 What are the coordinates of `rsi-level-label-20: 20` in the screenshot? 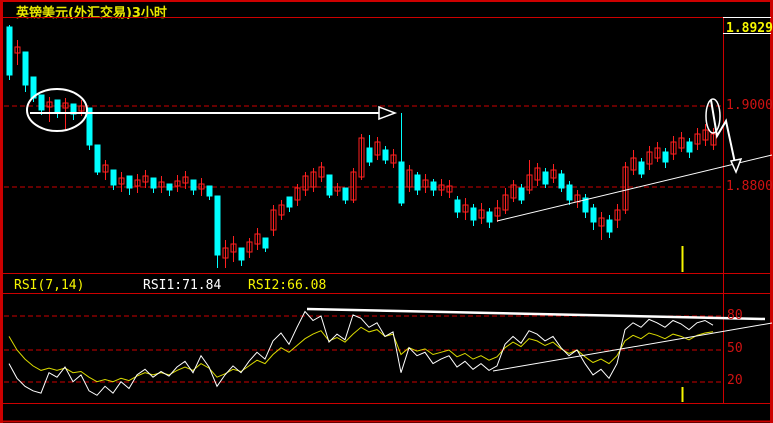 It's located at (735, 380).